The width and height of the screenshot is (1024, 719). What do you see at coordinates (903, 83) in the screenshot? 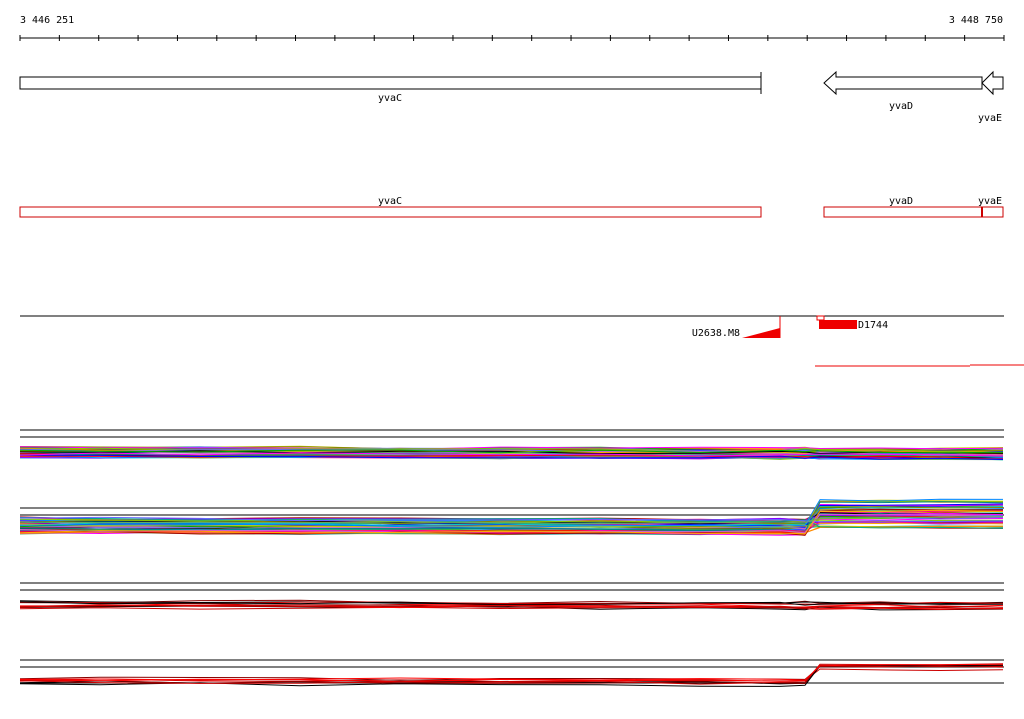
I see `gene-yvaD-arrow` at bounding box center [903, 83].